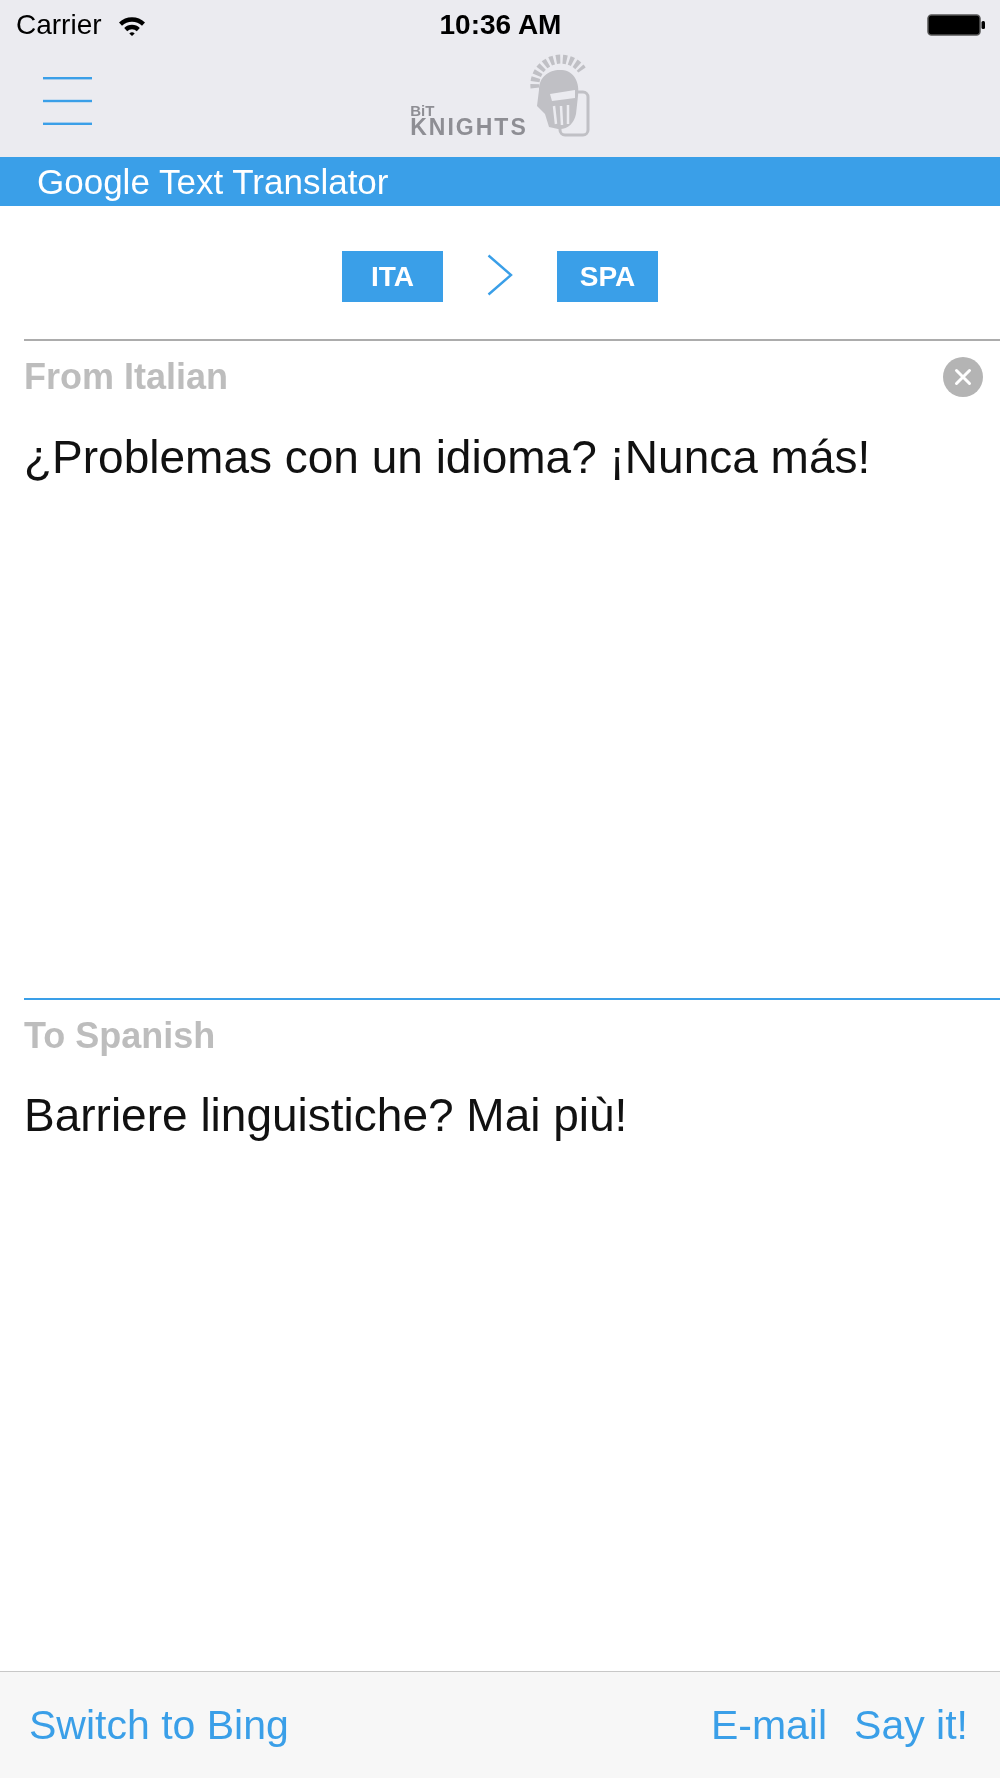  What do you see at coordinates (469, 127) in the screenshot?
I see `logo-text: KNIGHTS` at bounding box center [469, 127].